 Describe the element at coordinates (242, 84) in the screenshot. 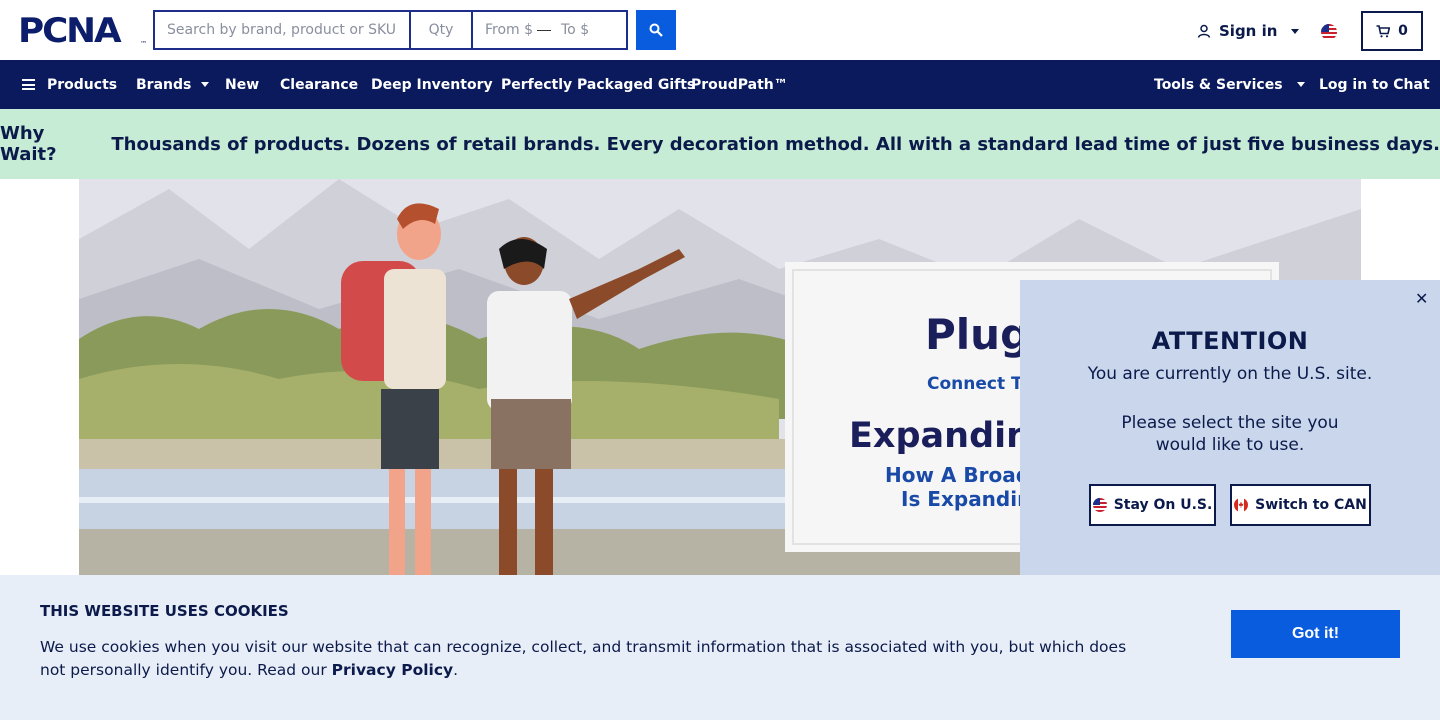

I see `nav-new: New` at that location.